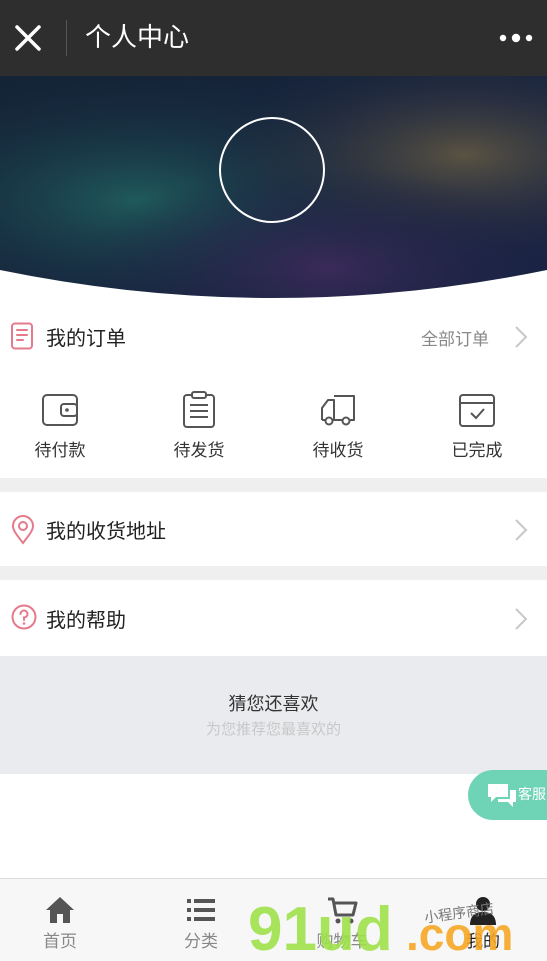  I want to click on tab-label: 首页, so click(60, 942).